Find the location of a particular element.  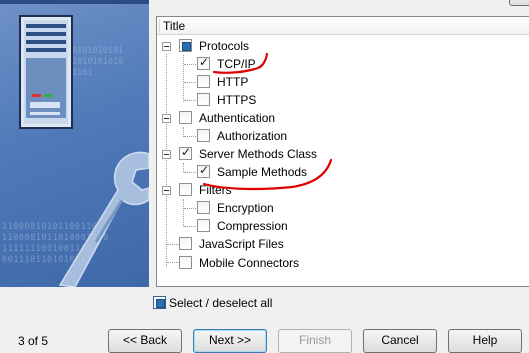

select-all-label: Select / deselect all is located at coordinates (221, 303).